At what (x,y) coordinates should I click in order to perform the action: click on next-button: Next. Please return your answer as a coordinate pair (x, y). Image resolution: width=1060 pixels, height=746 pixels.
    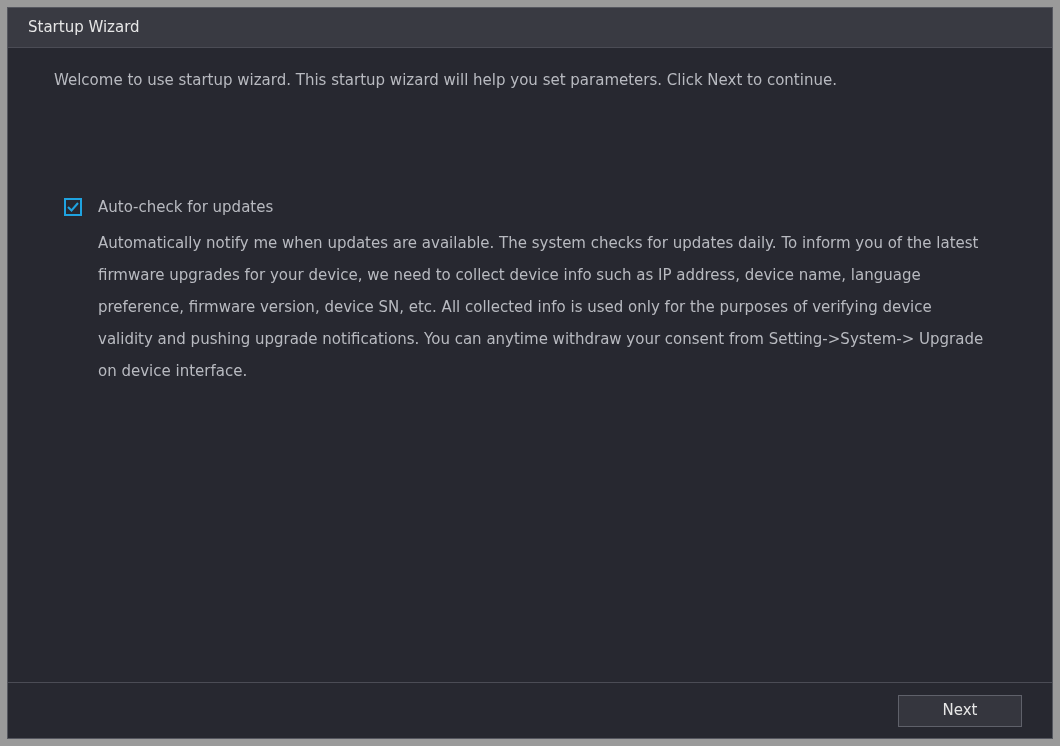
    Looking at the image, I should click on (960, 710).